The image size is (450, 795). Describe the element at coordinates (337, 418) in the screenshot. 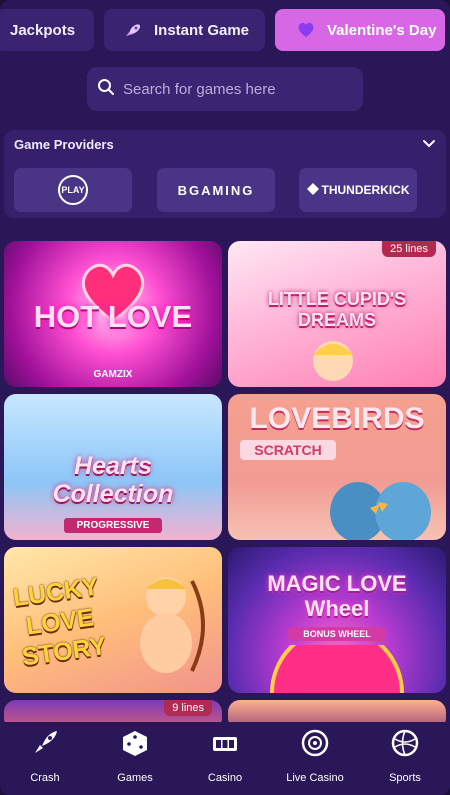

I see `game-title: LOVEBIRDS` at that location.